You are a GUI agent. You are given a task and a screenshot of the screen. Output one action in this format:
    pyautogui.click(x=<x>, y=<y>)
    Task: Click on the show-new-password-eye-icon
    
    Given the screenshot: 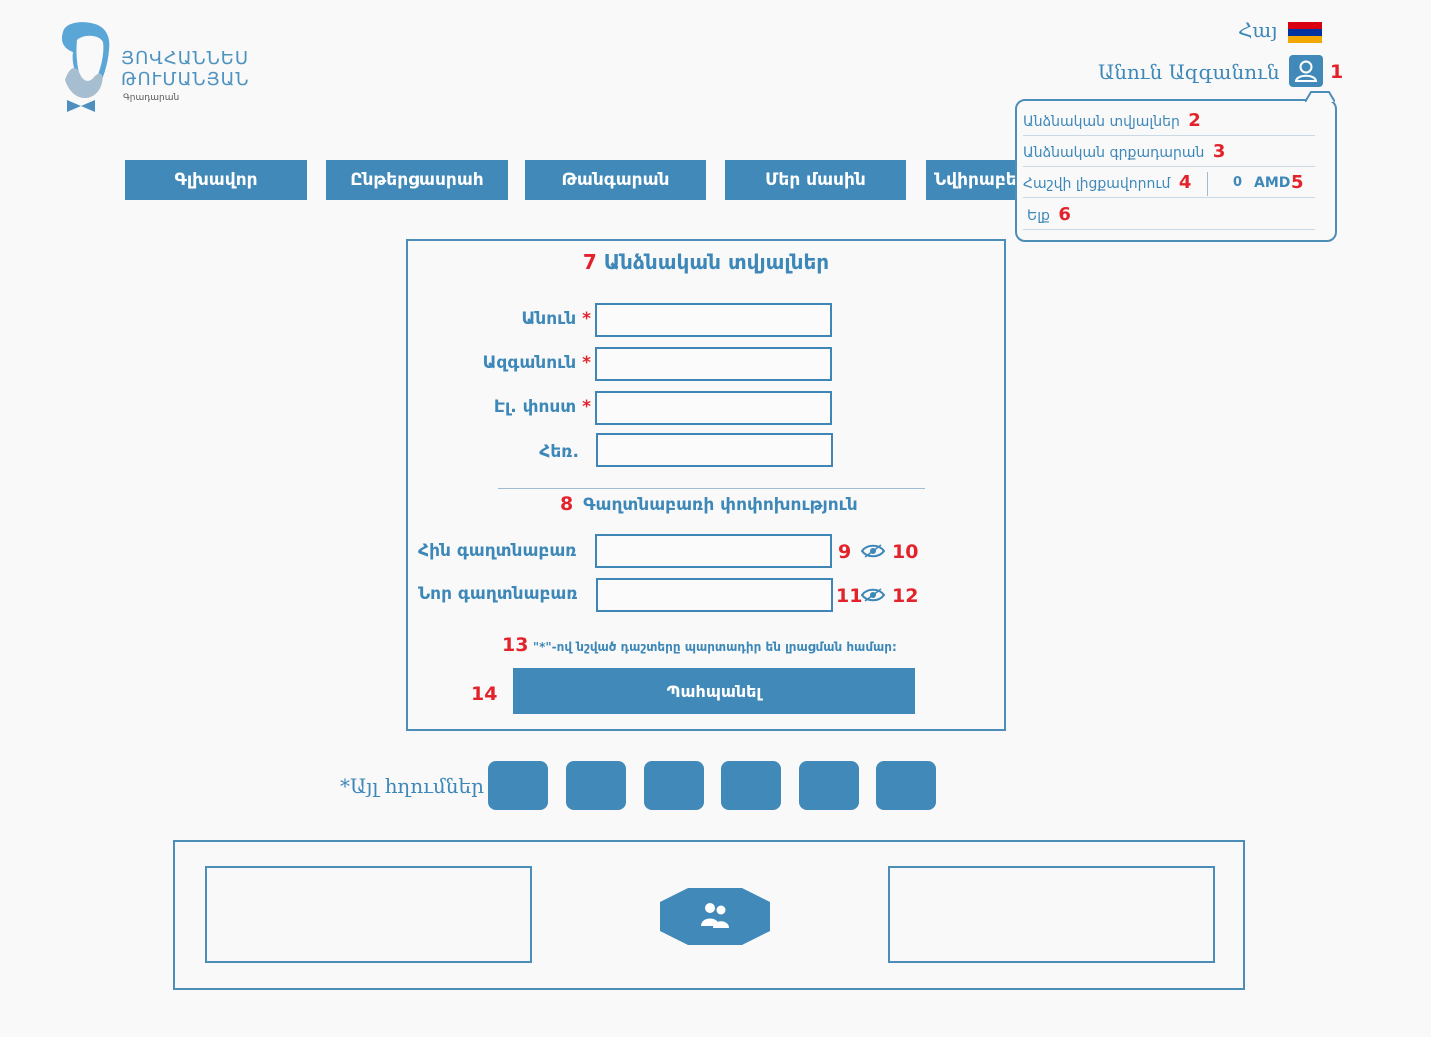 What is the action you would take?
    pyautogui.click(x=873, y=595)
    